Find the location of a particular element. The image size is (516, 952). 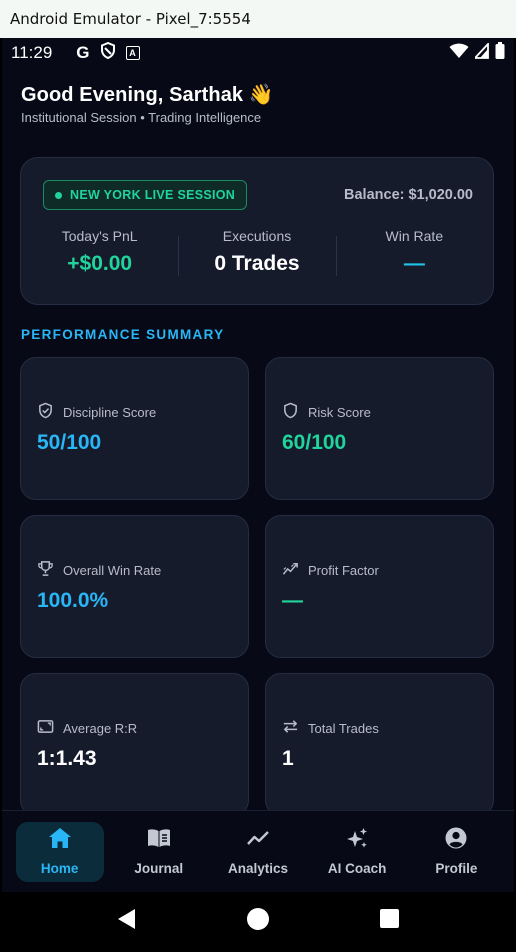

nav-label: Analytics is located at coordinates (257, 868).